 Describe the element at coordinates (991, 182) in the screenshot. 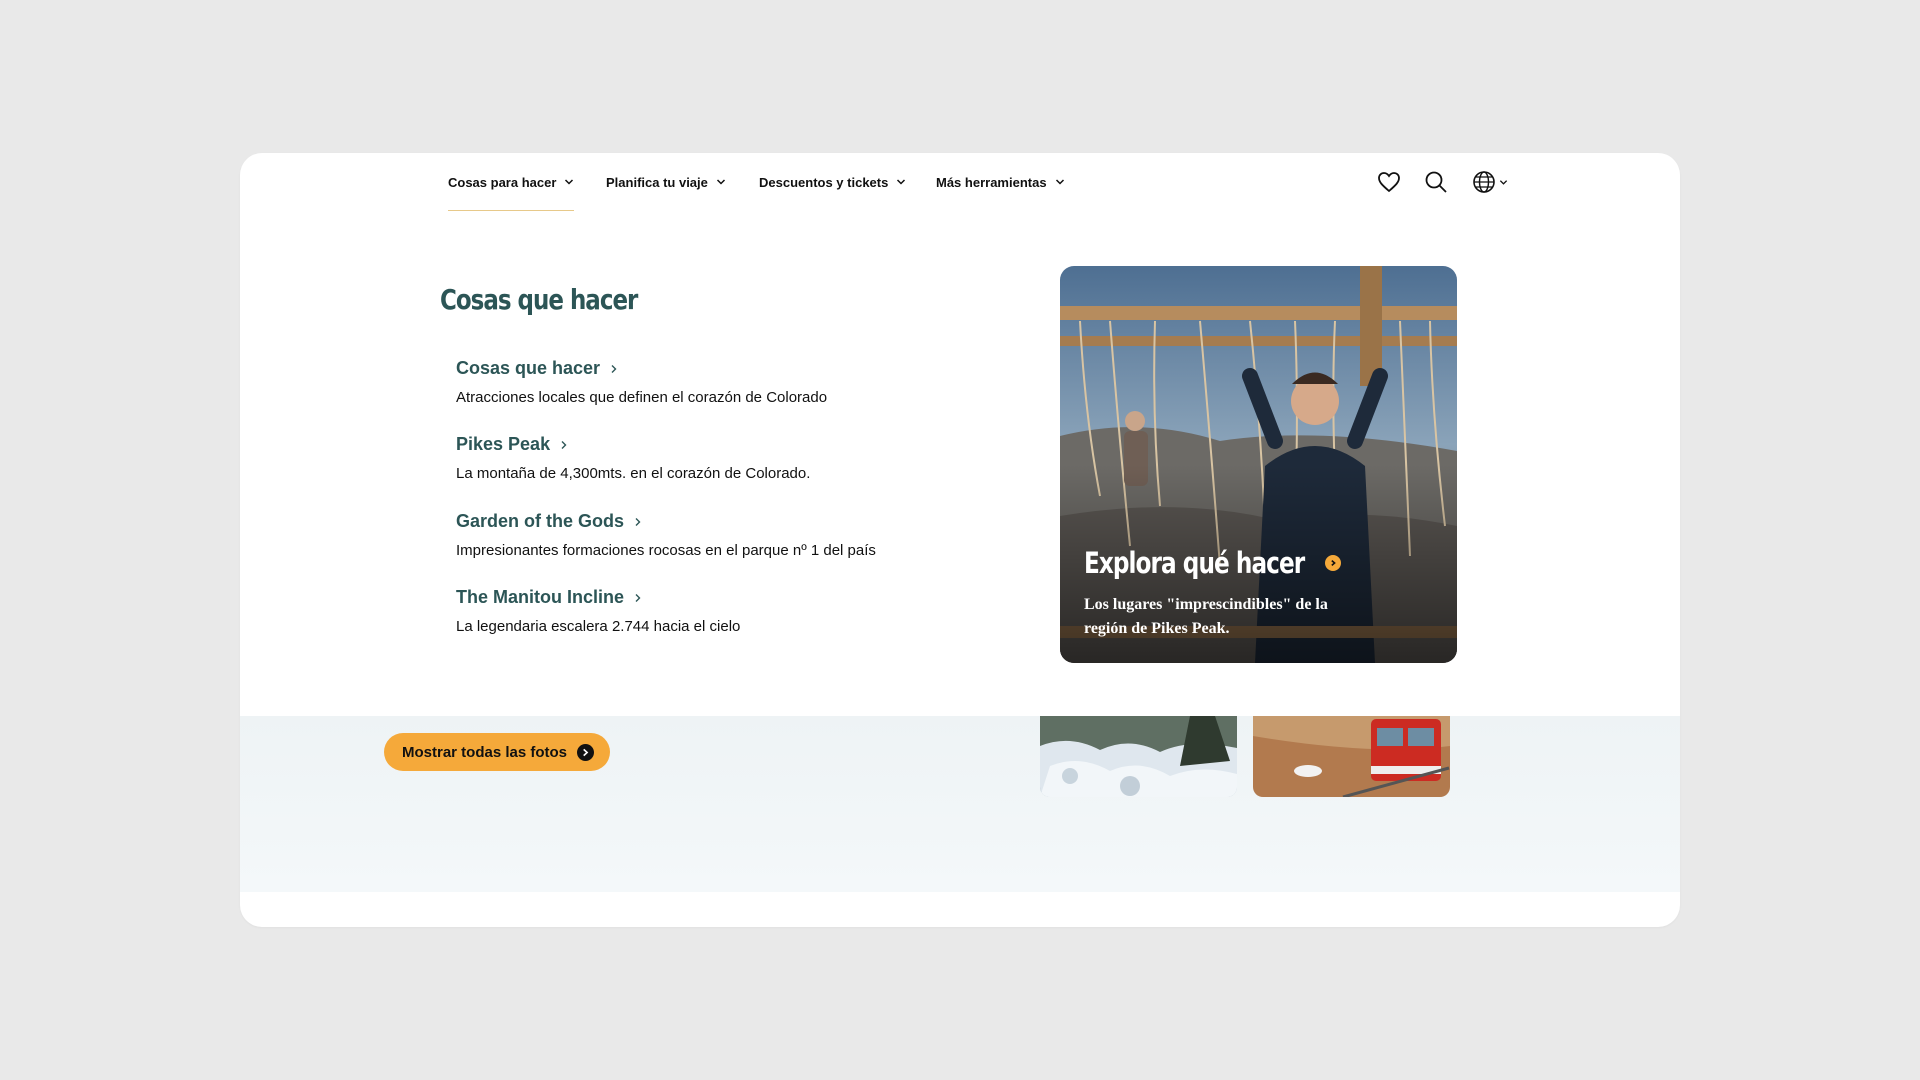

I see `nav-label: Más herramientas` at that location.